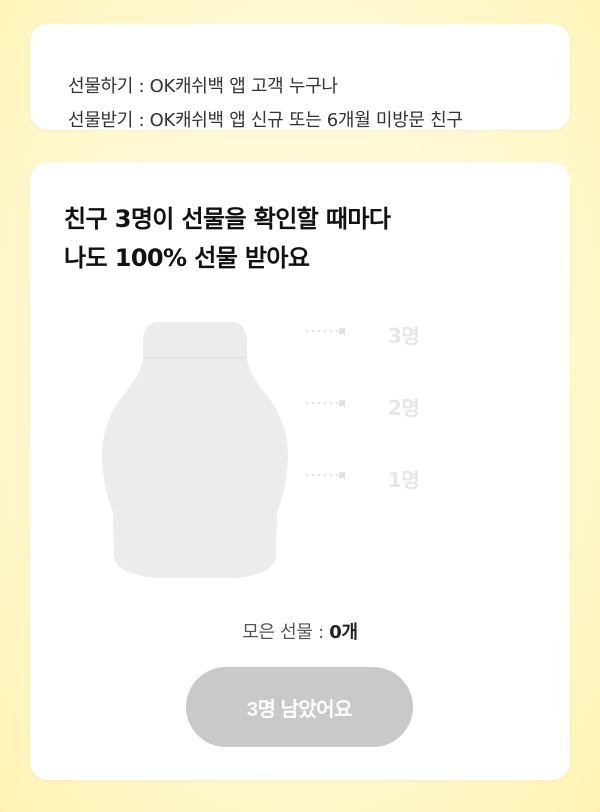 The height and width of the screenshot is (812, 600). What do you see at coordinates (404, 408) in the screenshot?
I see `level-label-2: 2명` at bounding box center [404, 408].